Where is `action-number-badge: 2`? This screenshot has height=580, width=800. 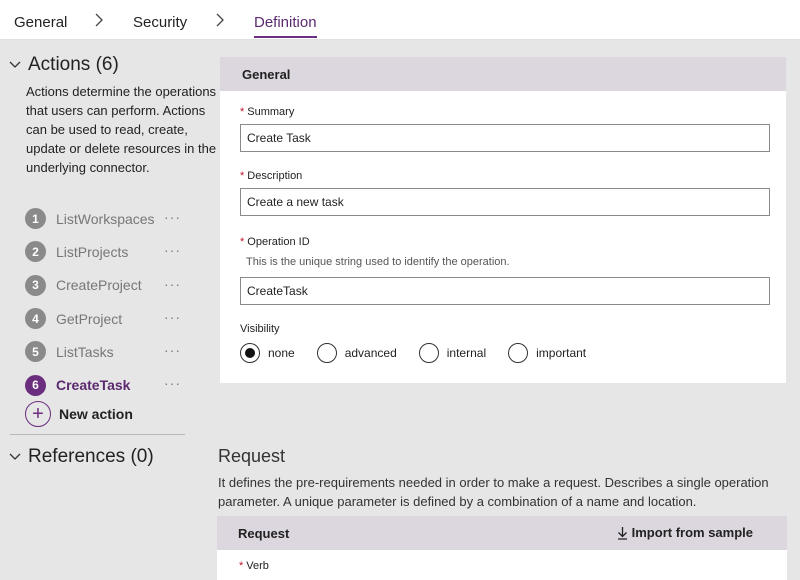 action-number-badge: 2 is located at coordinates (35, 252).